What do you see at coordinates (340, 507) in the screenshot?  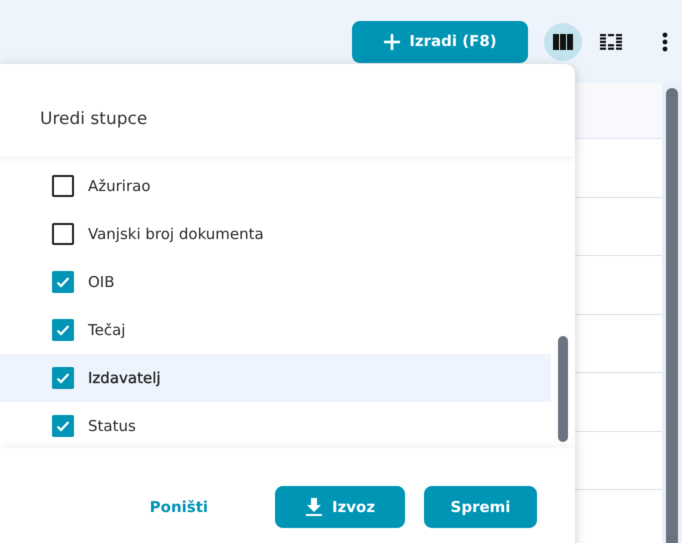 I see `export-button: Izvoz` at bounding box center [340, 507].